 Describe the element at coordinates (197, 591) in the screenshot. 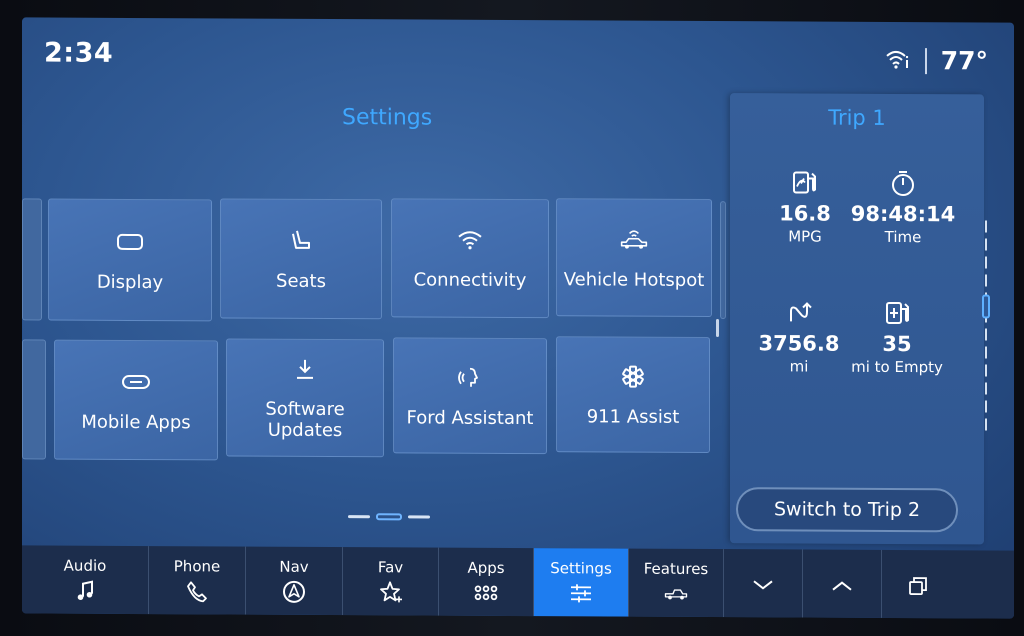

I see `phone-icon` at that location.